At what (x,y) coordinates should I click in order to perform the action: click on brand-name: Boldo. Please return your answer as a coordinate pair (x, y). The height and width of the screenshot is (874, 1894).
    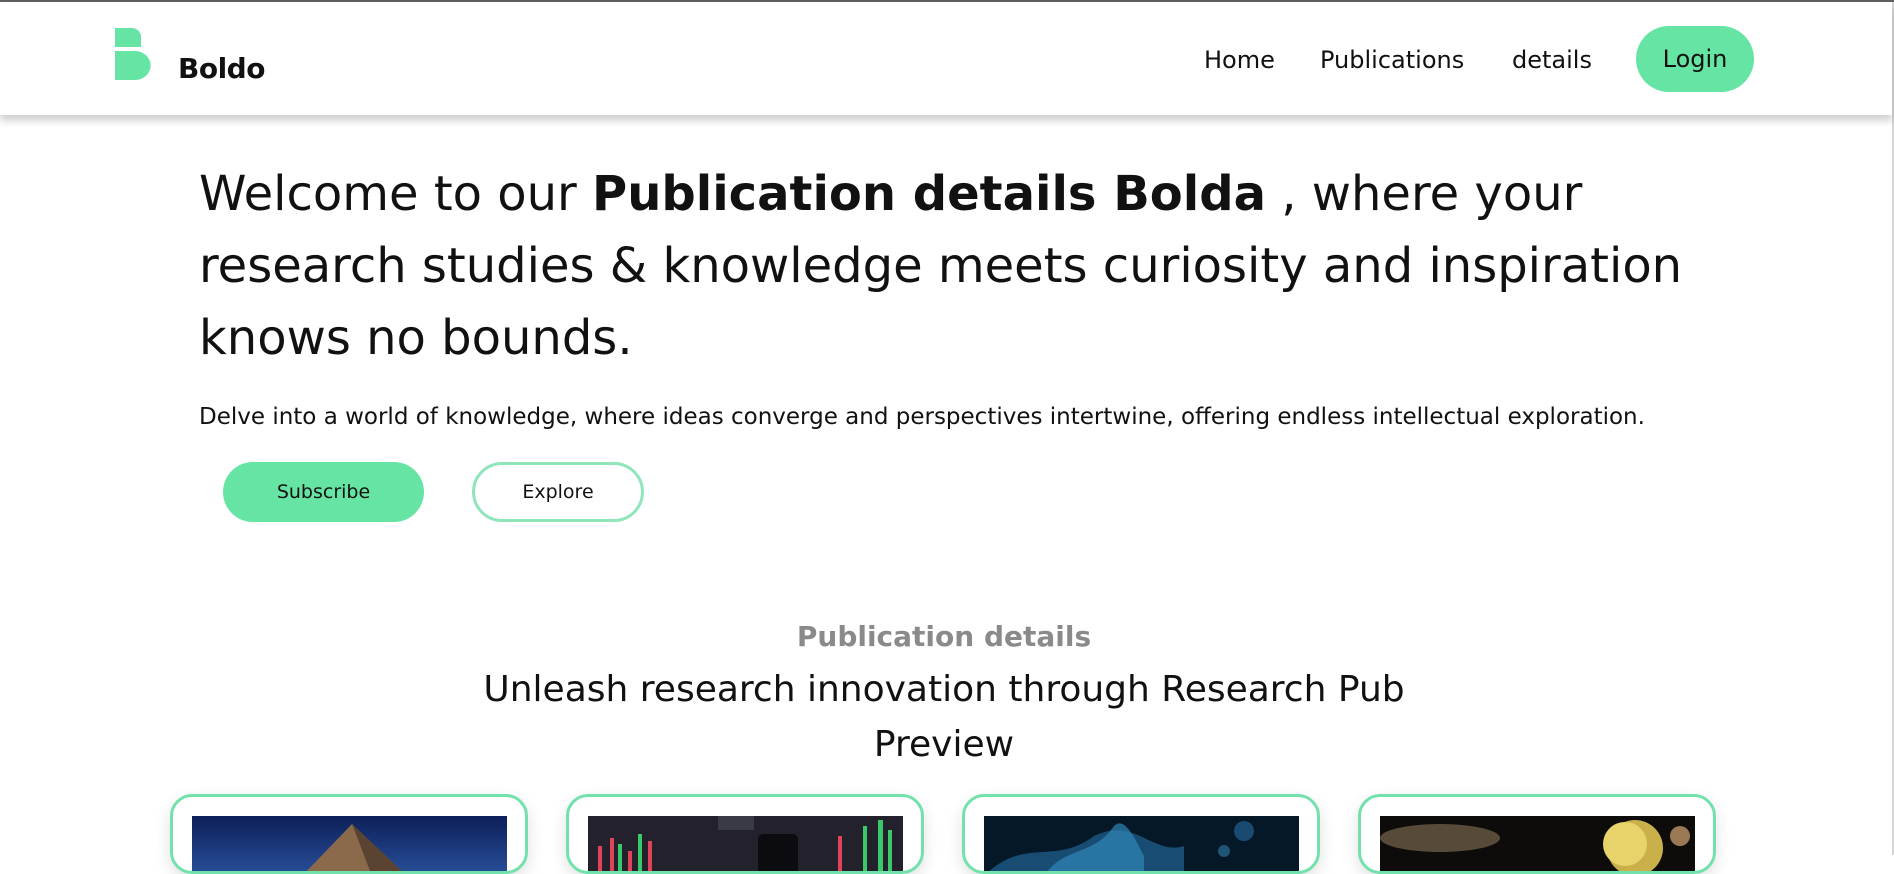
    Looking at the image, I should click on (221, 68).